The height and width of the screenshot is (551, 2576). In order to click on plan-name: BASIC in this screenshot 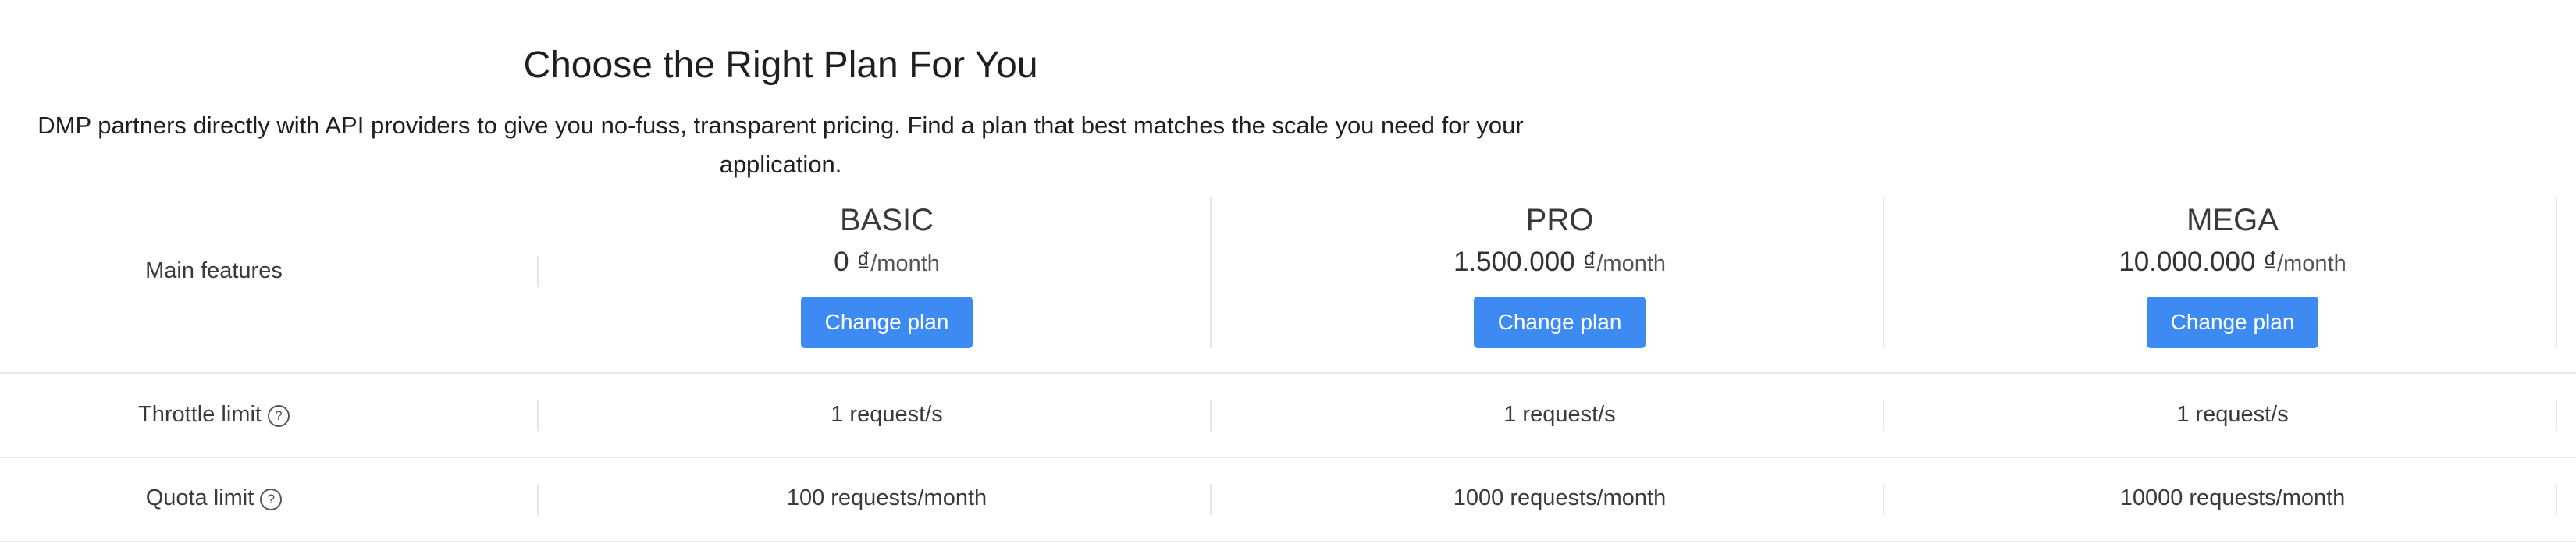, I will do `click(886, 220)`.